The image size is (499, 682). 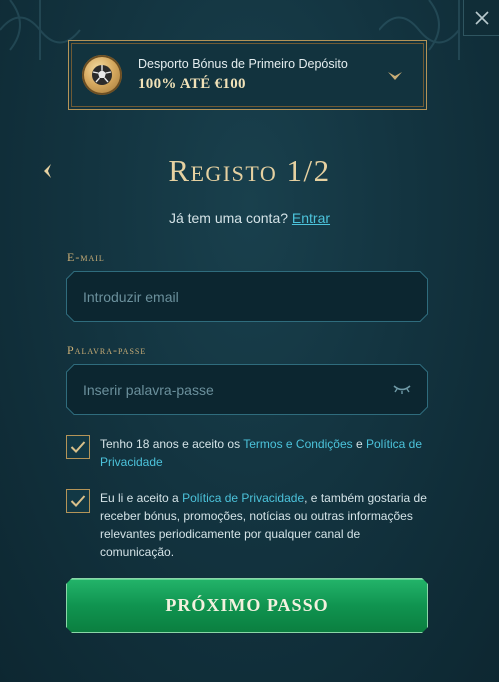 I want to click on page-title: Registo 1/2, so click(x=249, y=170).